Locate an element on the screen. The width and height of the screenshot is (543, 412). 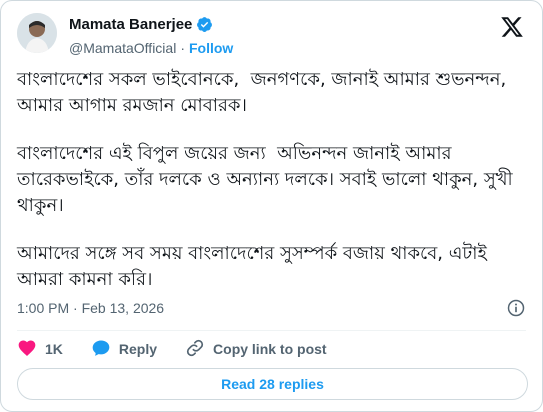
heart-icon is located at coordinates (27, 349).